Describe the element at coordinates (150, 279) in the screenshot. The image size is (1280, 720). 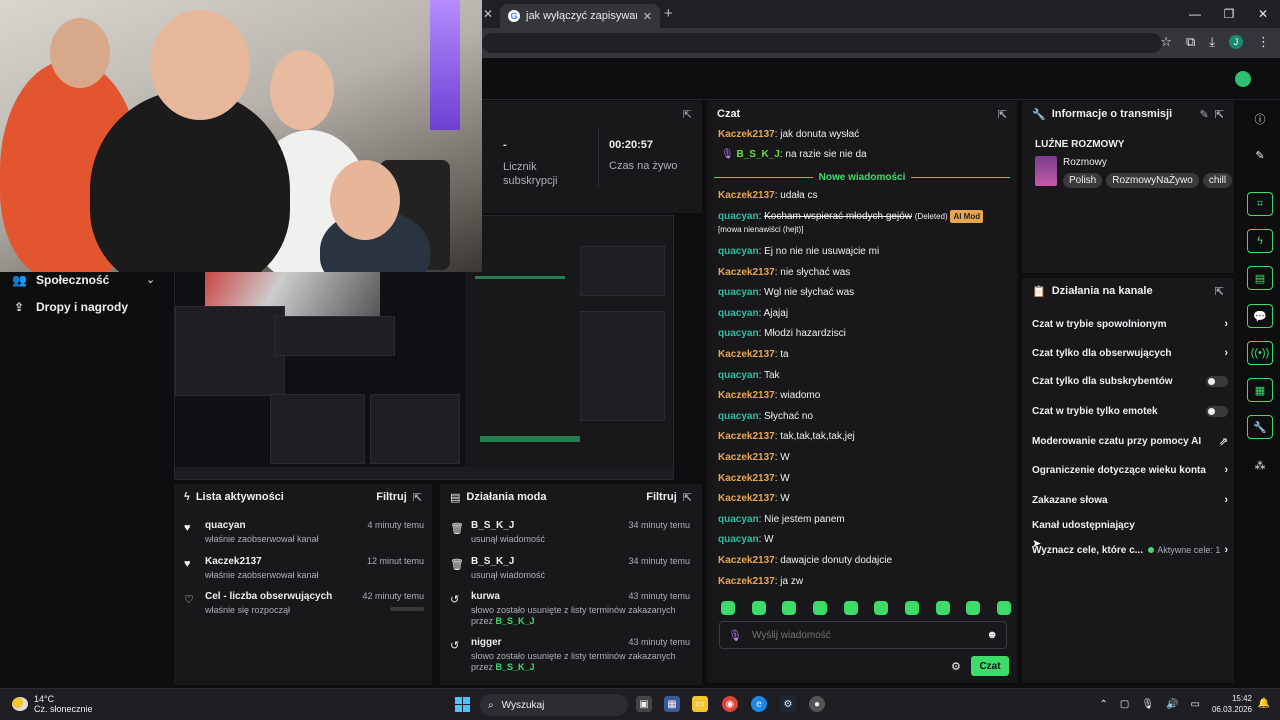
I see `chevron-down-icon: ⌄` at that location.